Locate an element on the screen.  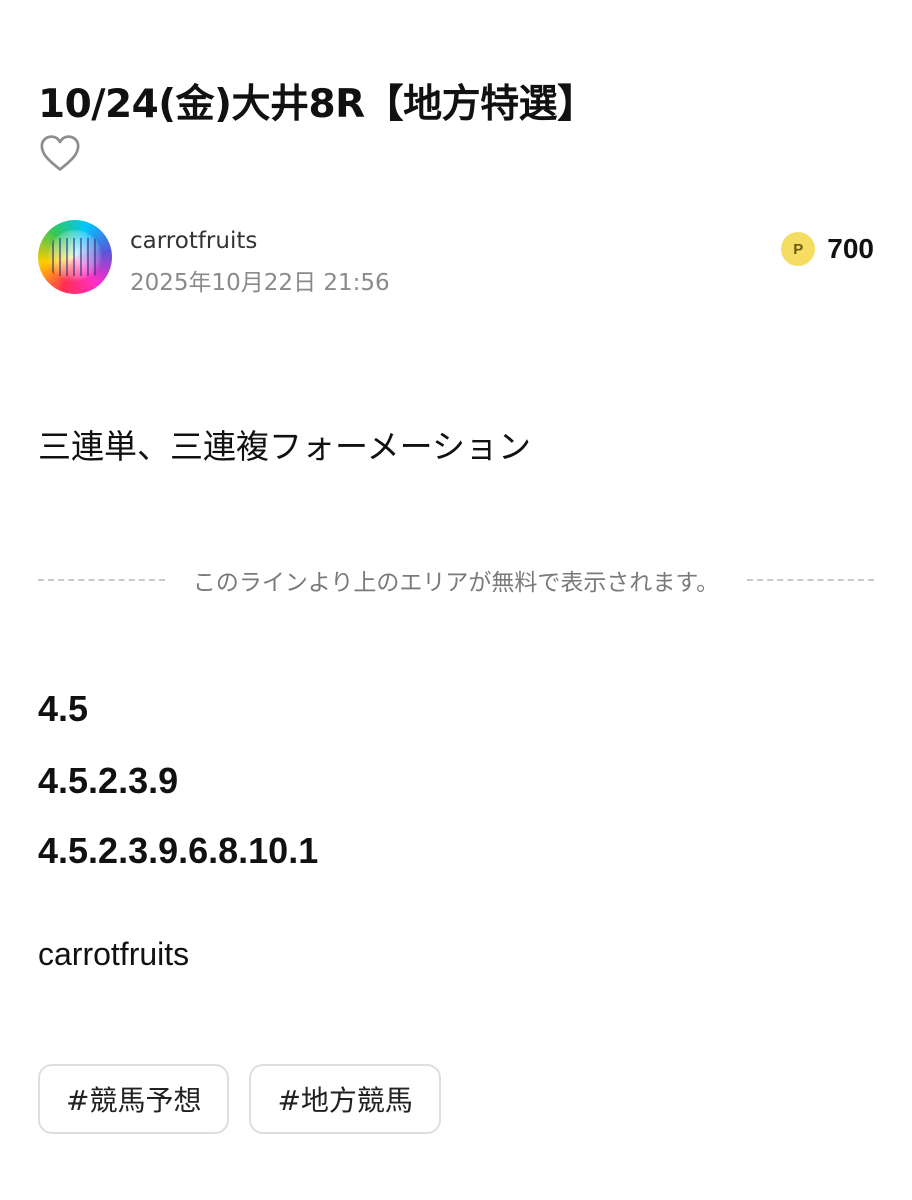
pick-line-1: 4.5 is located at coordinates (63, 708).